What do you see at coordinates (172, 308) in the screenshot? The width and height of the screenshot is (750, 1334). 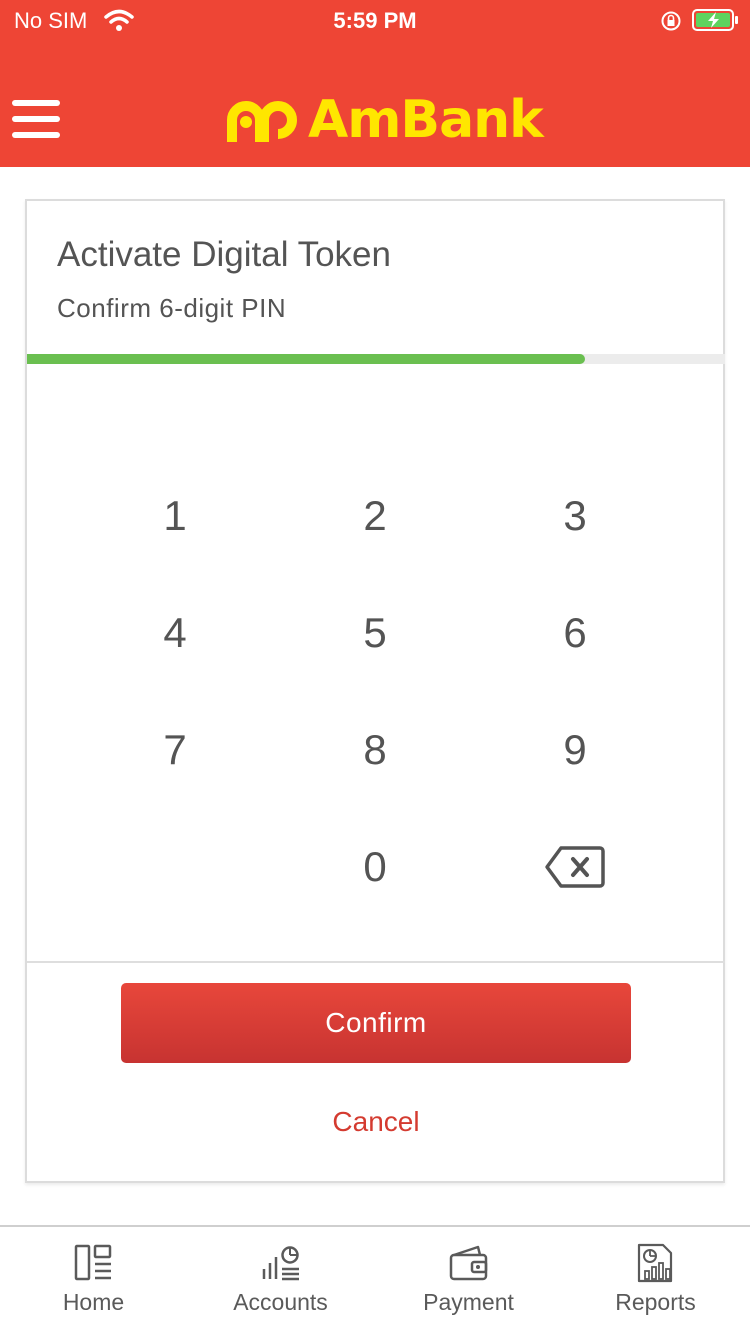 I see `page-subtitle: Confirm 6-digit PIN` at bounding box center [172, 308].